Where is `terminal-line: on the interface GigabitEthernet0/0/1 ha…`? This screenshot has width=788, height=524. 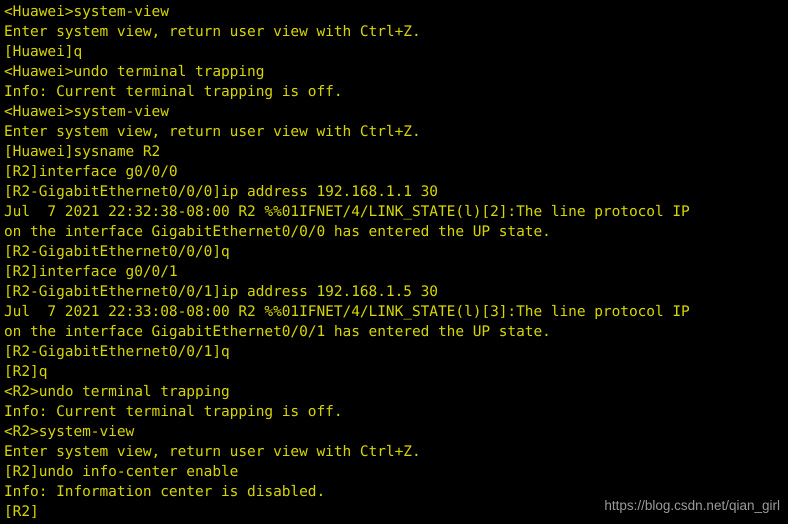
terminal-line: on the interface GigabitEthernet0/0/1 ha… is located at coordinates (277, 332).